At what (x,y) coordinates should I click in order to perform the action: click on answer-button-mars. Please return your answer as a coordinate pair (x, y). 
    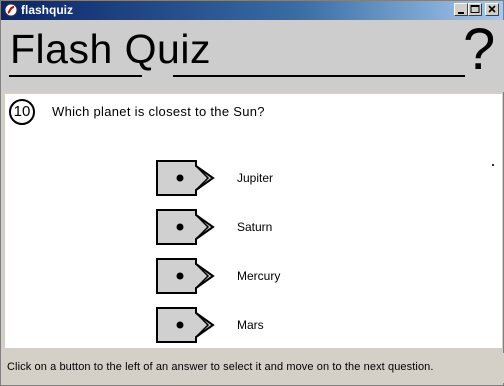
    Looking at the image, I should click on (186, 325).